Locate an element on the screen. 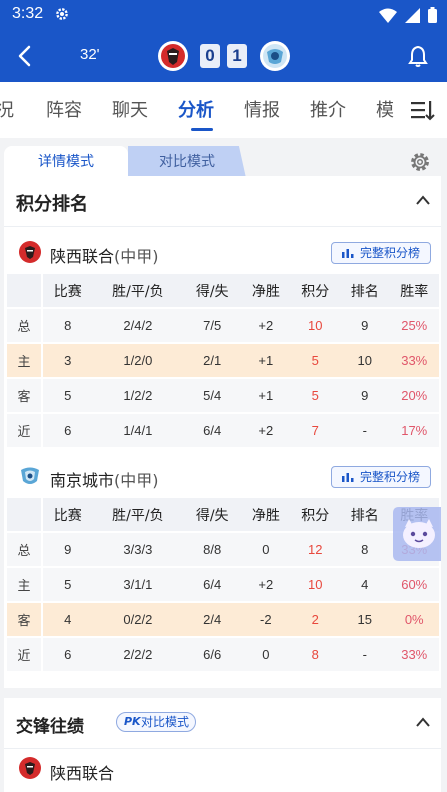 This screenshot has width=447, height=792. bar-chart-icon is located at coordinates (348, 477).